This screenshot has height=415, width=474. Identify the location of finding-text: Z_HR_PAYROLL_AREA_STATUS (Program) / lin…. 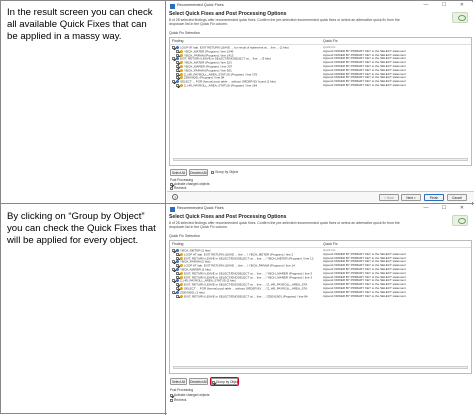
(221, 86).